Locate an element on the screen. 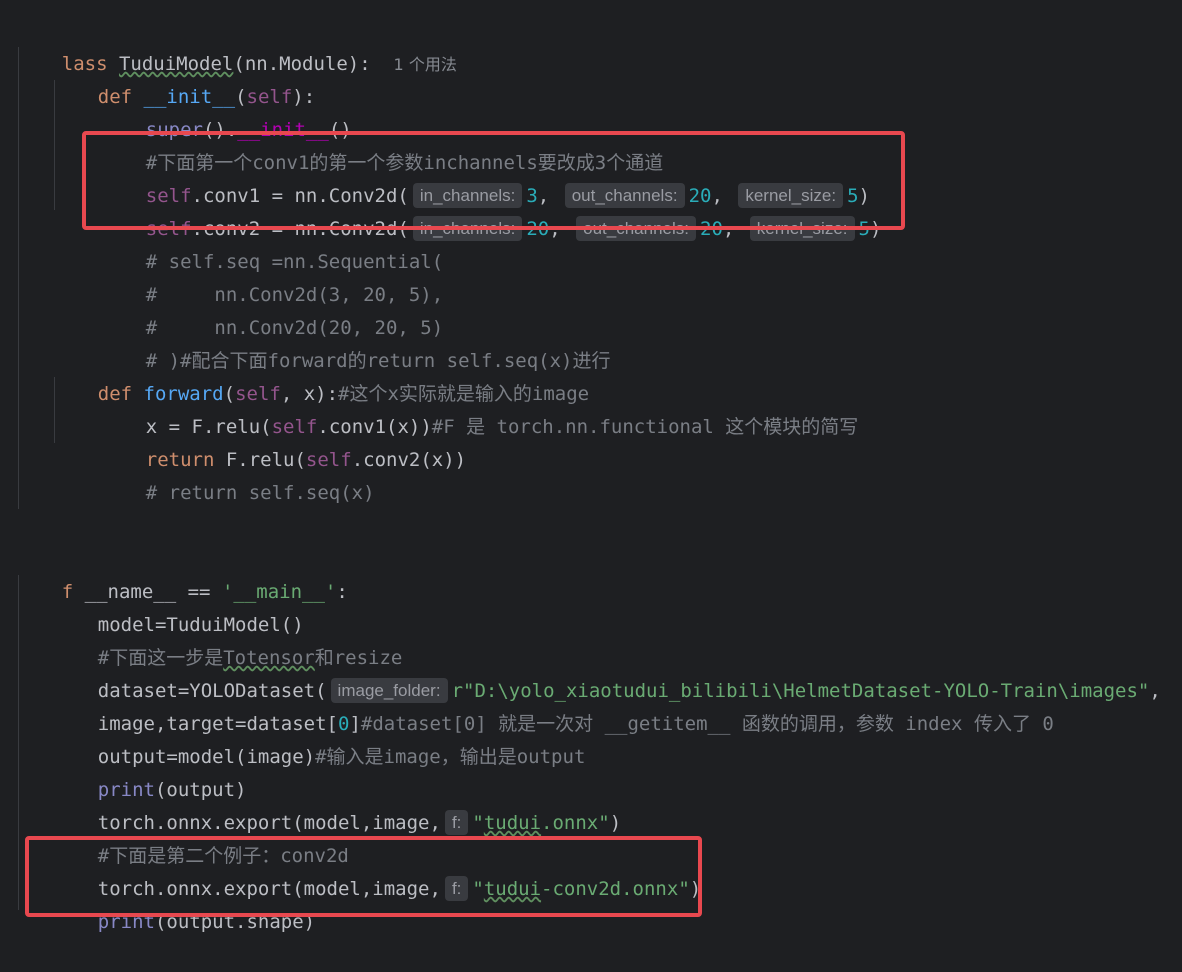 The height and width of the screenshot is (972, 1182). code-line-main-guard: f __name__ == '__main__': is located at coordinates (591, 573).